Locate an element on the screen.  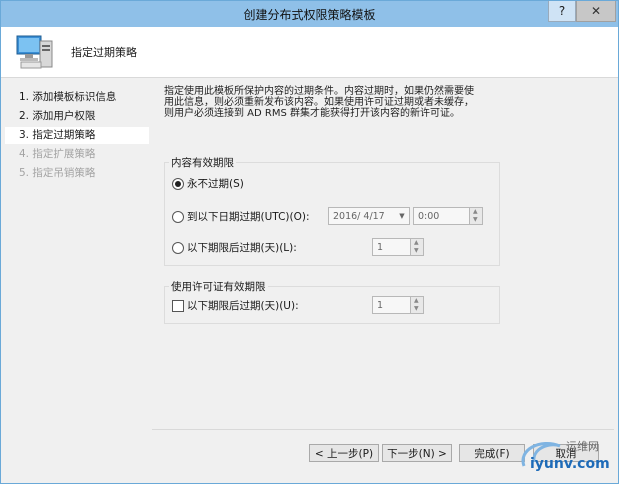
time-value: 0:00 is located at coordinates (429, 216).